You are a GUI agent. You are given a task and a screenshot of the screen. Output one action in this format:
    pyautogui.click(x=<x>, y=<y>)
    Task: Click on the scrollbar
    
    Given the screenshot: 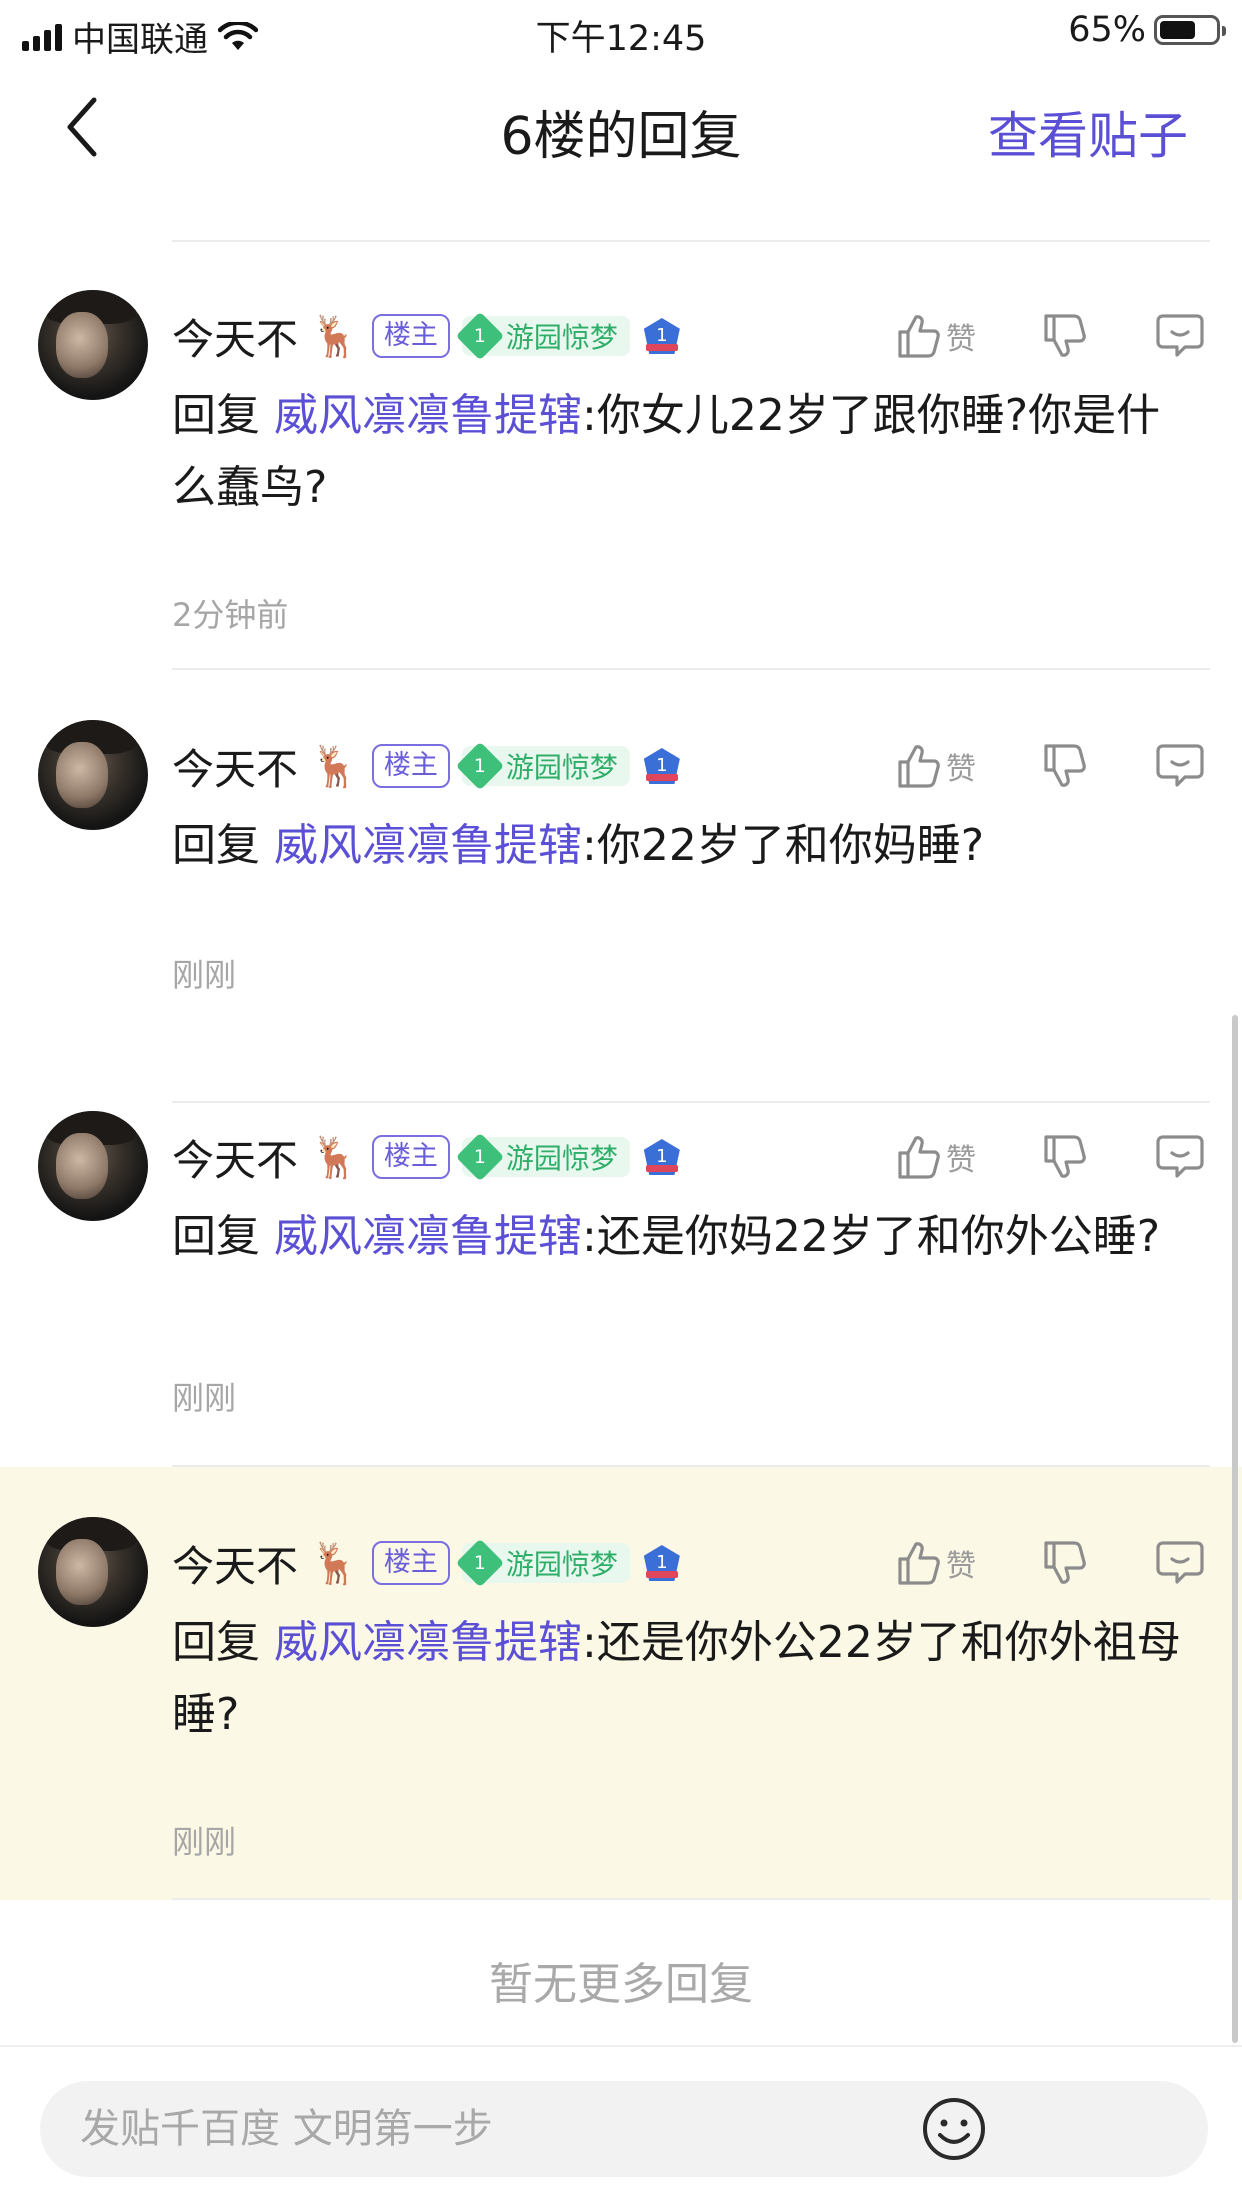 What is the action you would take?
    pyautogui.click(x=1235, y=1529)
    